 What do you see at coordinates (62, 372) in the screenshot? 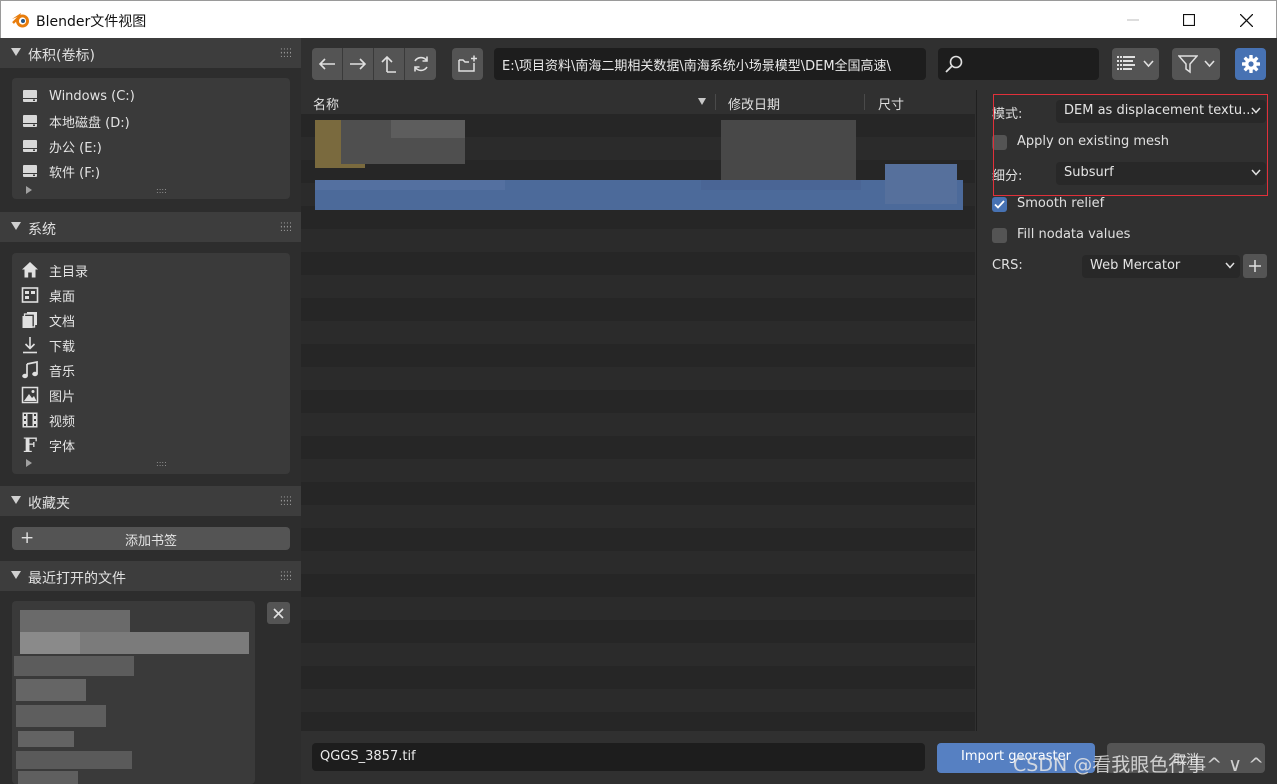
I see `sidebar-item-label: 音乐` at bounding box center [62, 372].